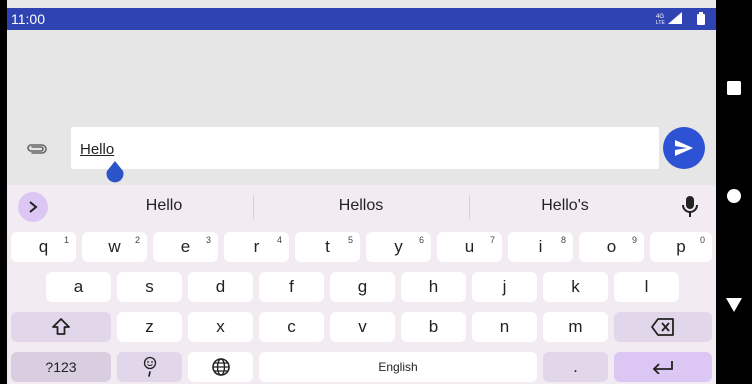  Describe the element at coordinates (398, 367) in the screenshot. I see `space-key: English` at that location.